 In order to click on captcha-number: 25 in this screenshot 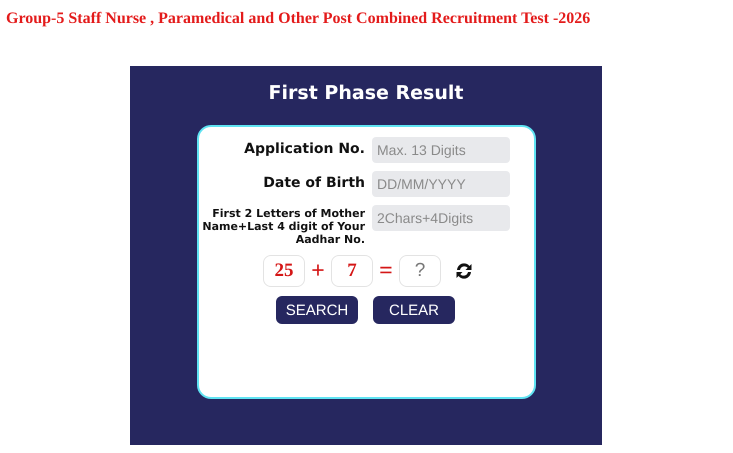, I will do `click(284, 271)`.